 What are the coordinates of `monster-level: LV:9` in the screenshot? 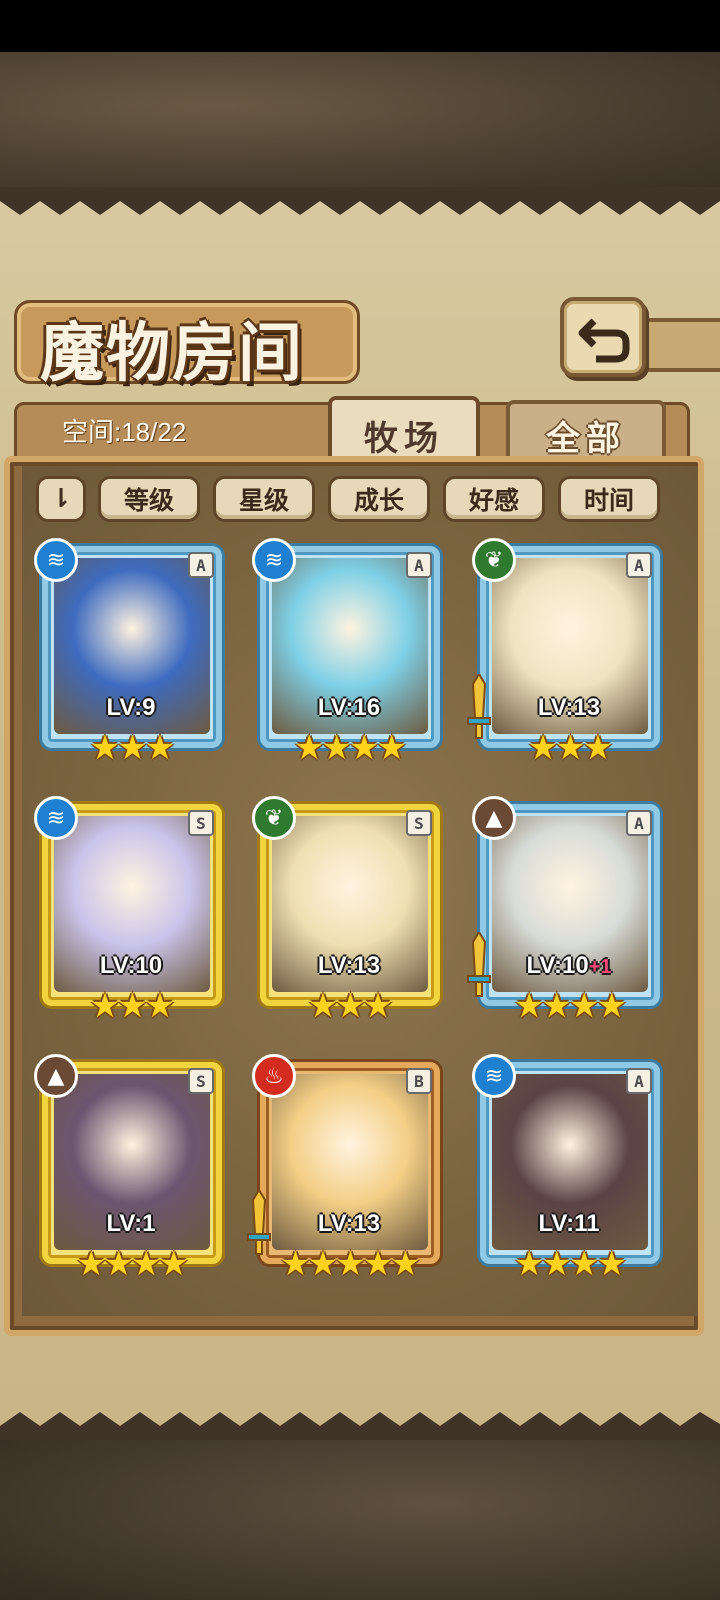 It's located at (131, 708).